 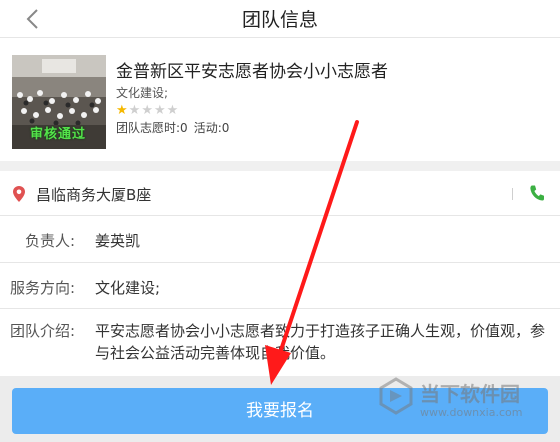 I want to click on service-row: 服务方向: 文化建设;, so click(x=280, y=286).